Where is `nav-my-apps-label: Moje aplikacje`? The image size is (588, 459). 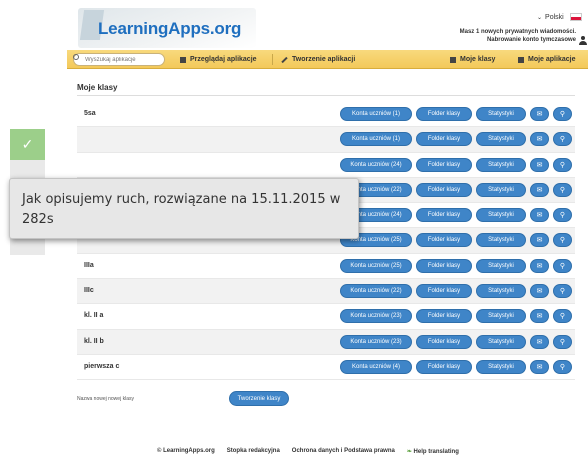 nav-my-apps-label: Moje aplikacje is located at coordinates (551, 59).